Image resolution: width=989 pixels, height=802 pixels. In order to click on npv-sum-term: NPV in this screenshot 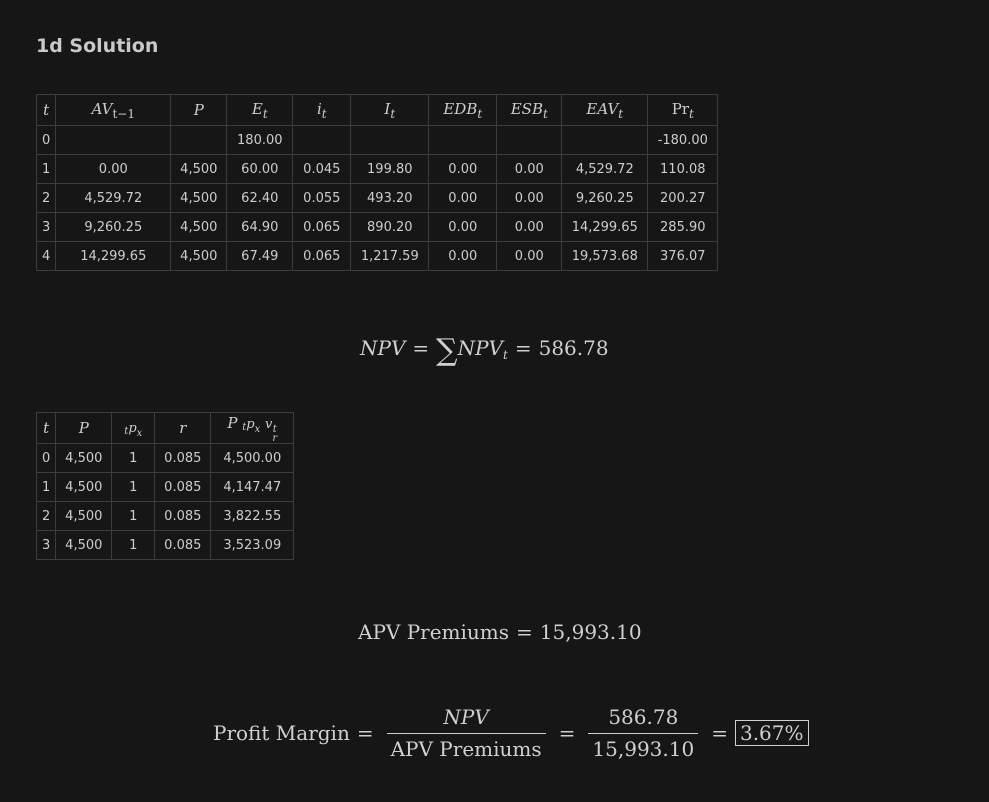, I will do `click(480, 348)`.